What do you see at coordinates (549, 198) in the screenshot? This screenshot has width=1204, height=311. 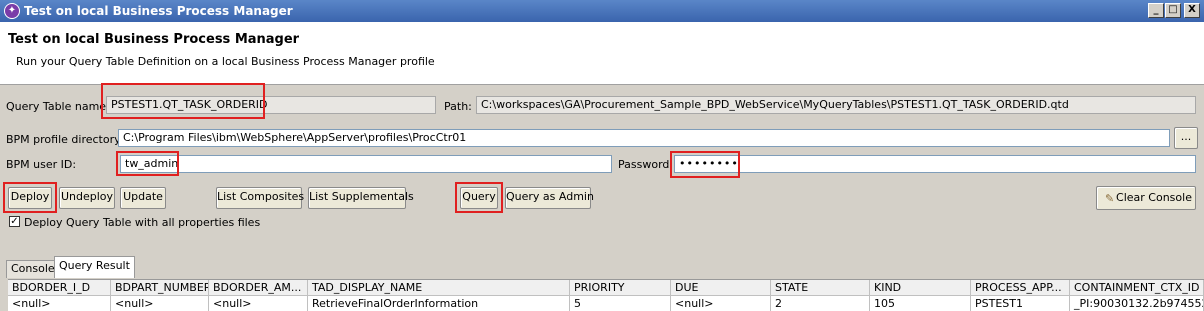 I see `query-as-admin-button: Query as Admin` at bounding box center [549, 198].